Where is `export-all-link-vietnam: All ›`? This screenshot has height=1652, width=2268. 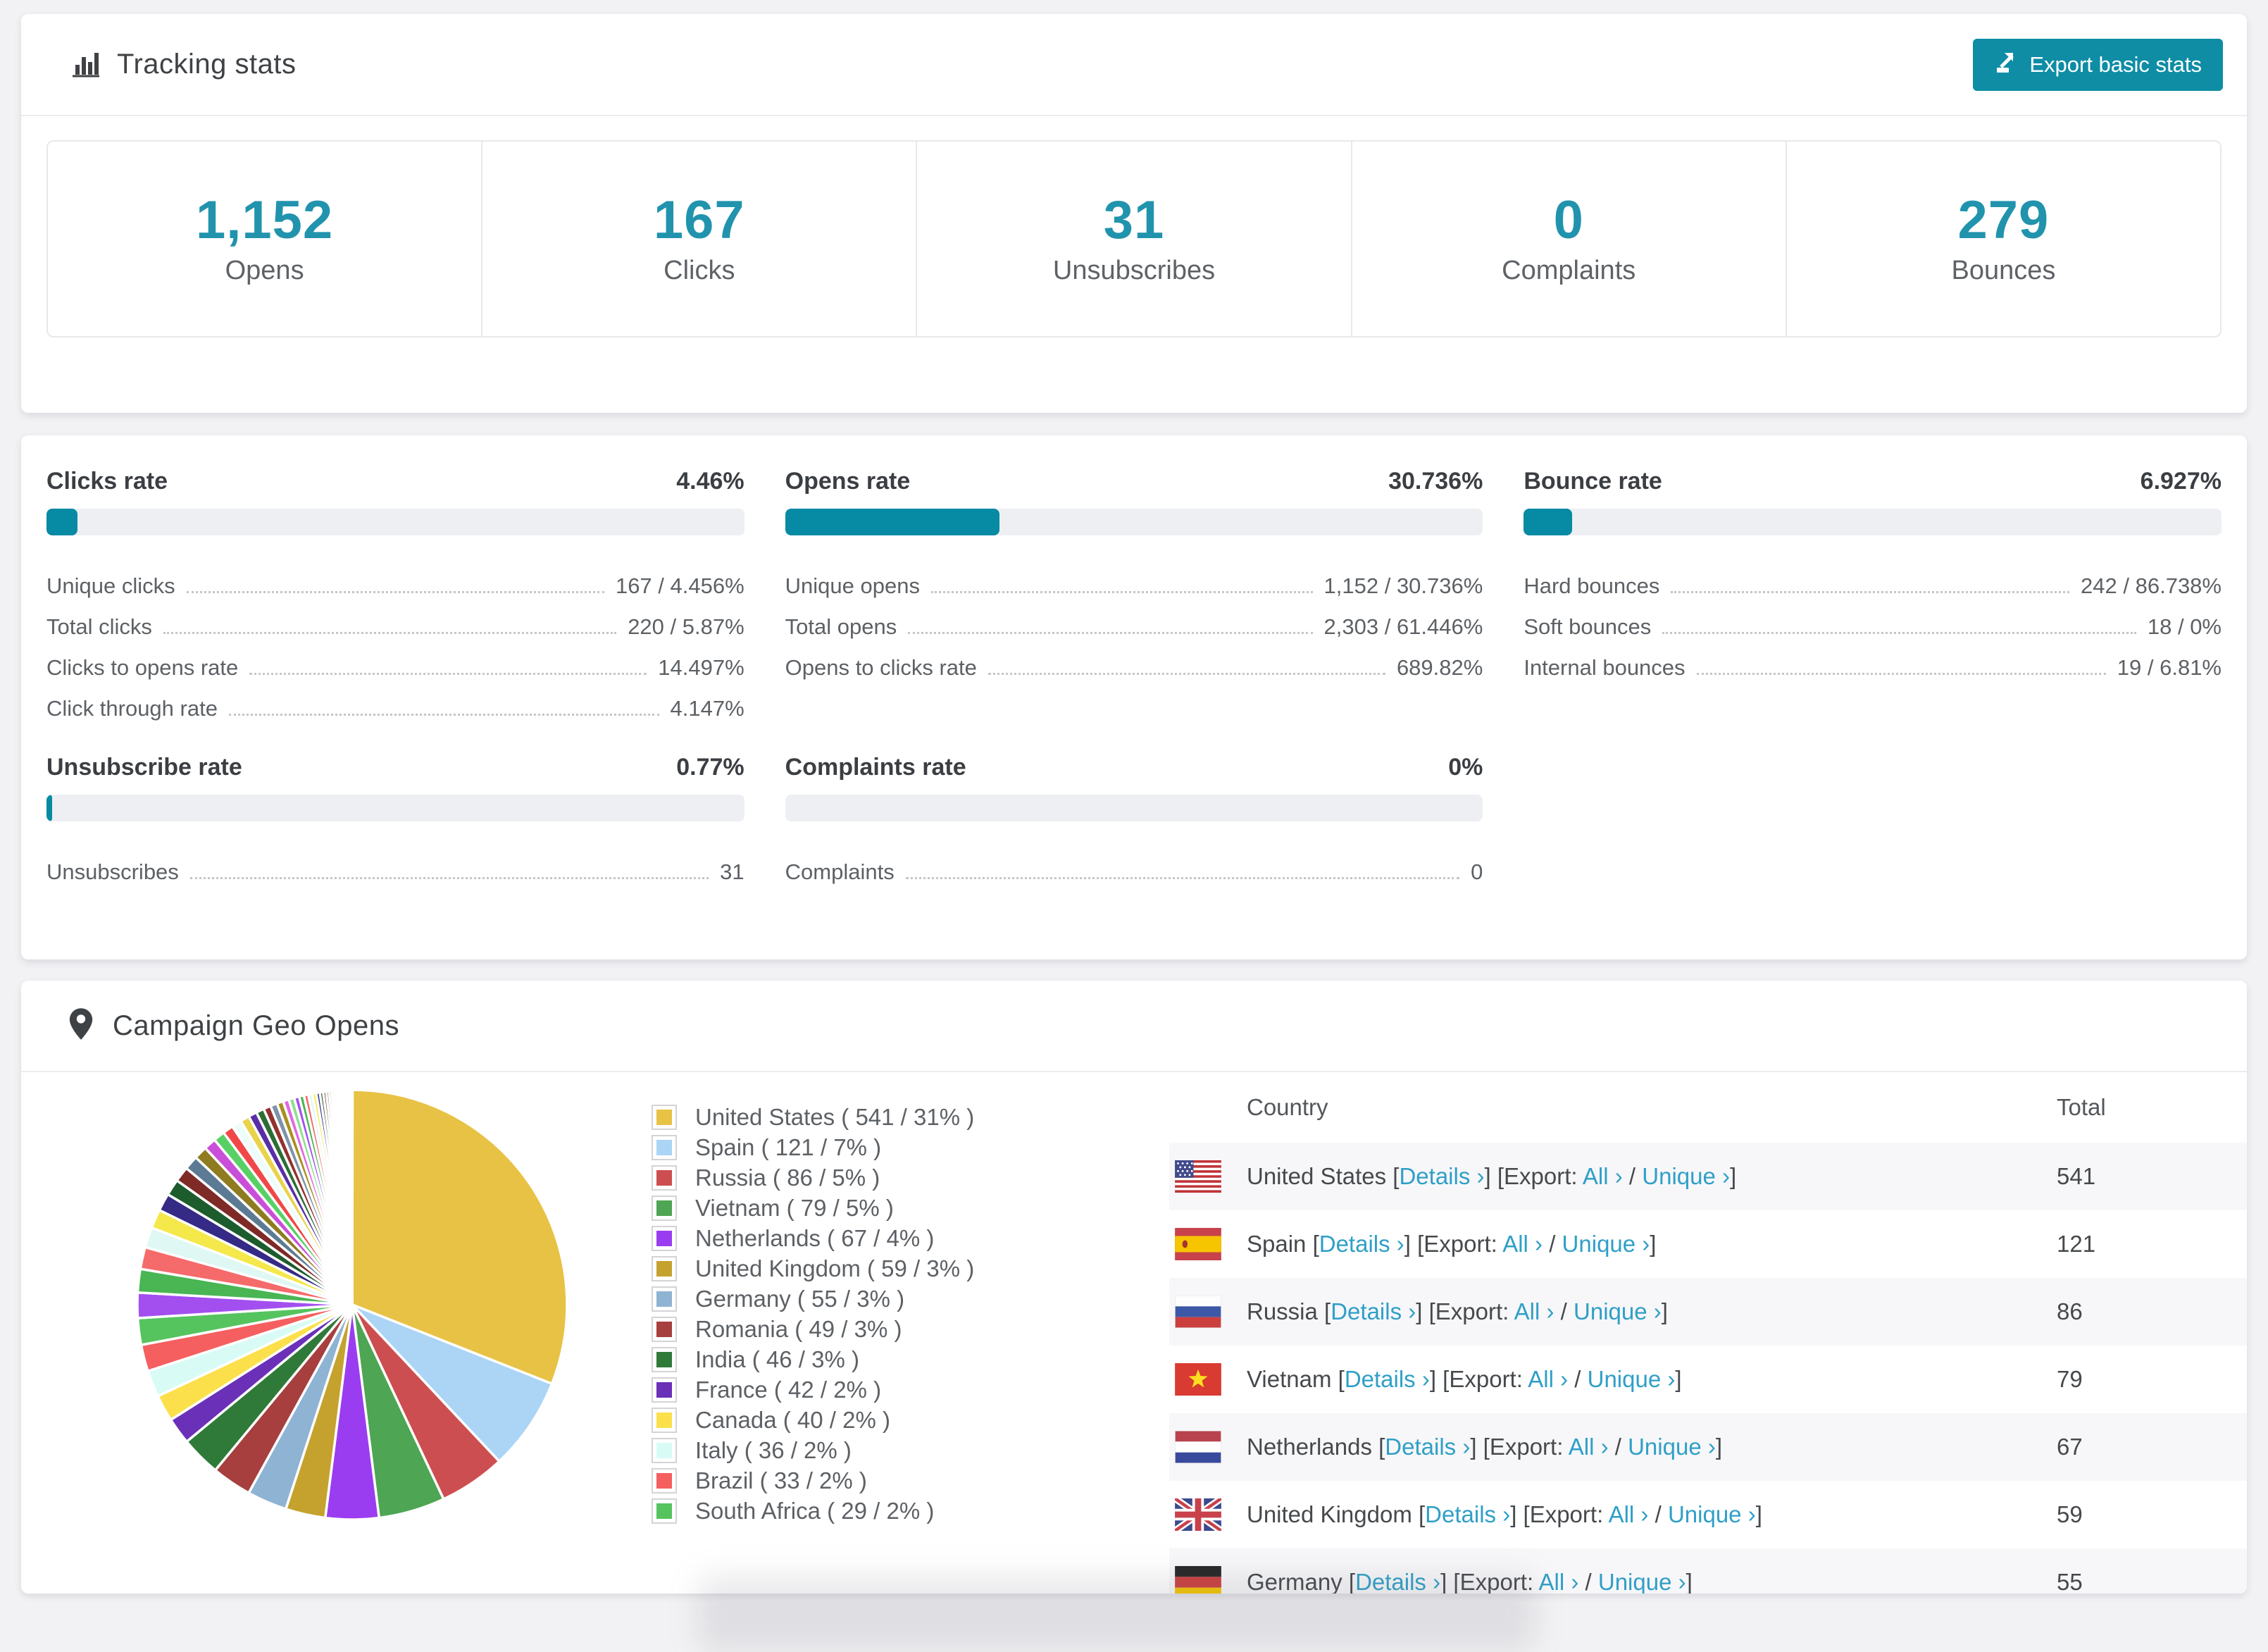 export-all-link-vietnam: All › is located at coordinates (1548, 1379).